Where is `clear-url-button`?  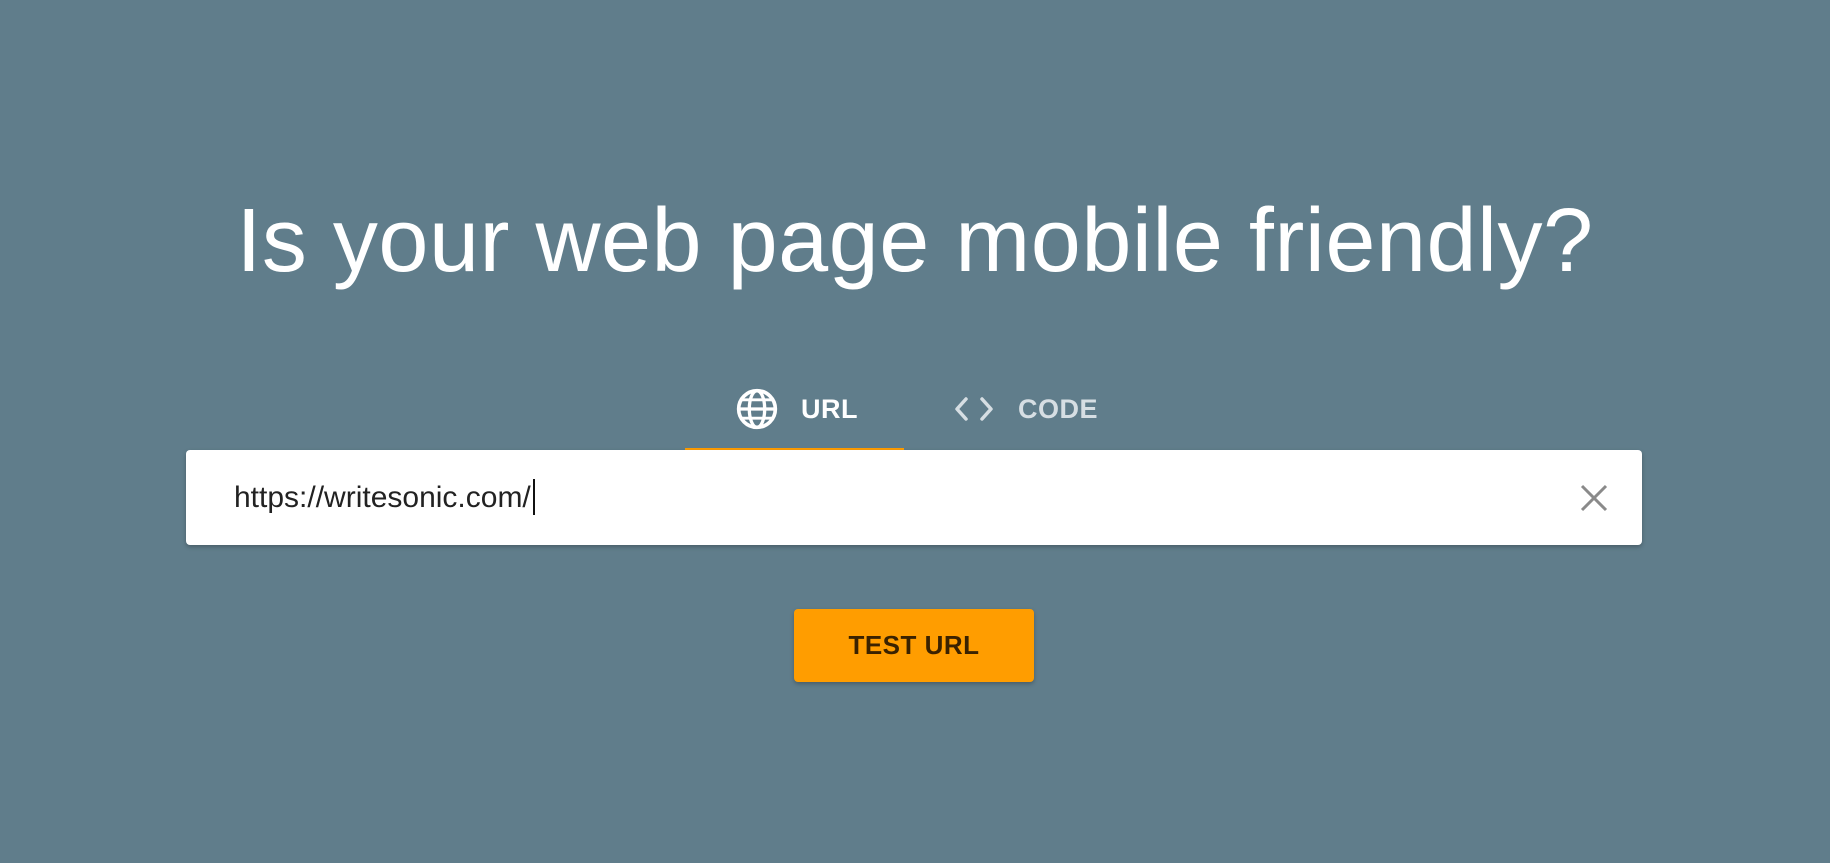
clear-url-button is located at coordinates (1594, 498).